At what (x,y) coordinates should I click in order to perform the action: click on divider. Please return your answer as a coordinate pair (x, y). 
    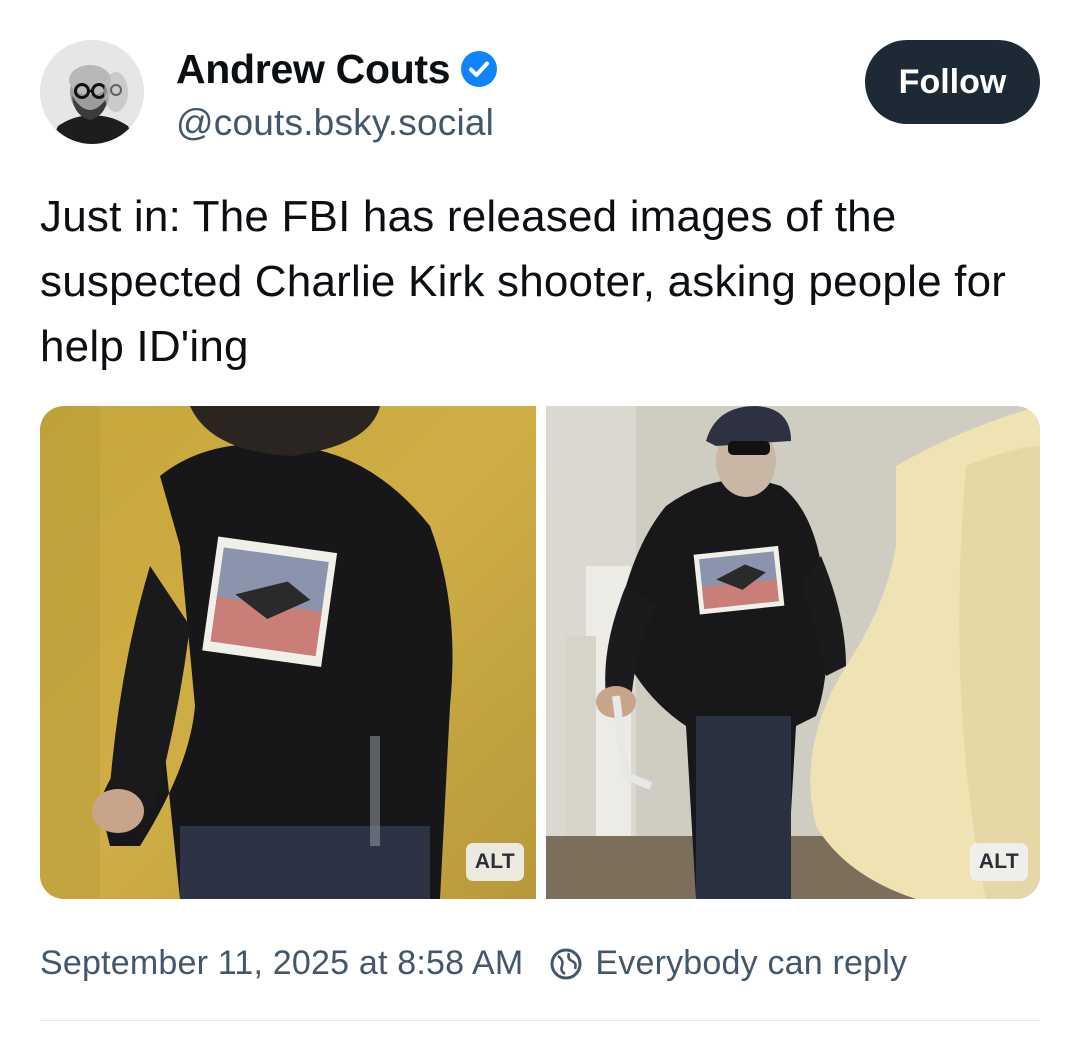
    Looking at the image, I should click on (540, 1020).